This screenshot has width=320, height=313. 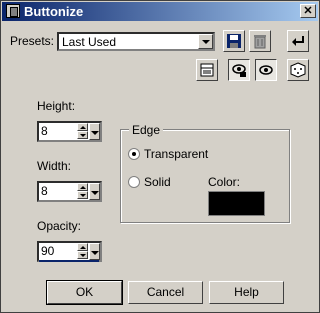 I want to click on opacity-dropdown-button, so click(x=94, y=251).